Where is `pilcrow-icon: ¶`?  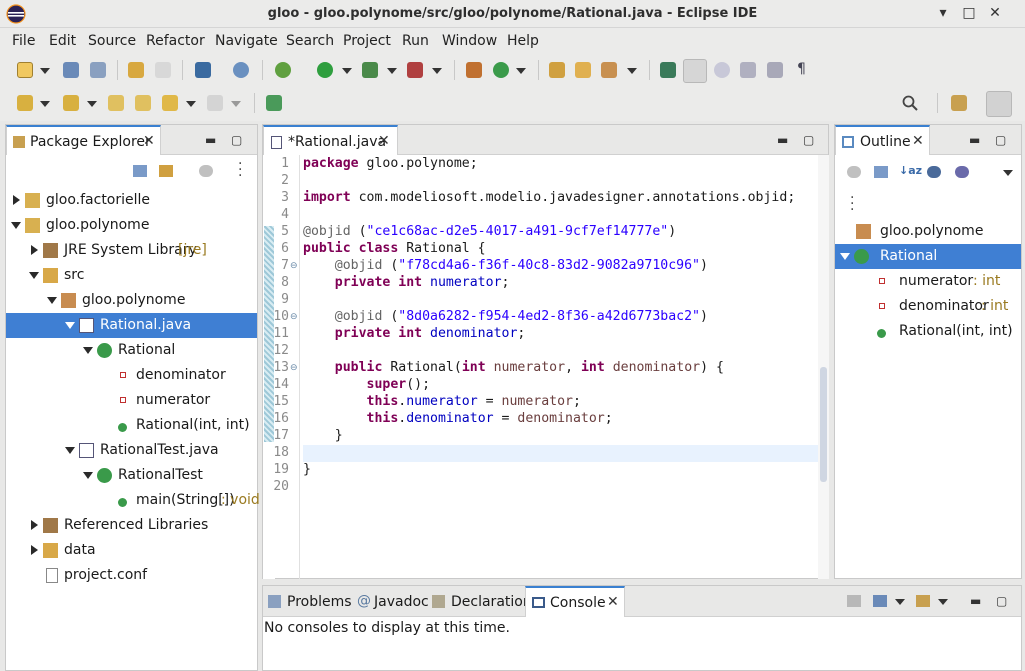 pilcrow-icon: ¶ is located at coordinates (801, 69).